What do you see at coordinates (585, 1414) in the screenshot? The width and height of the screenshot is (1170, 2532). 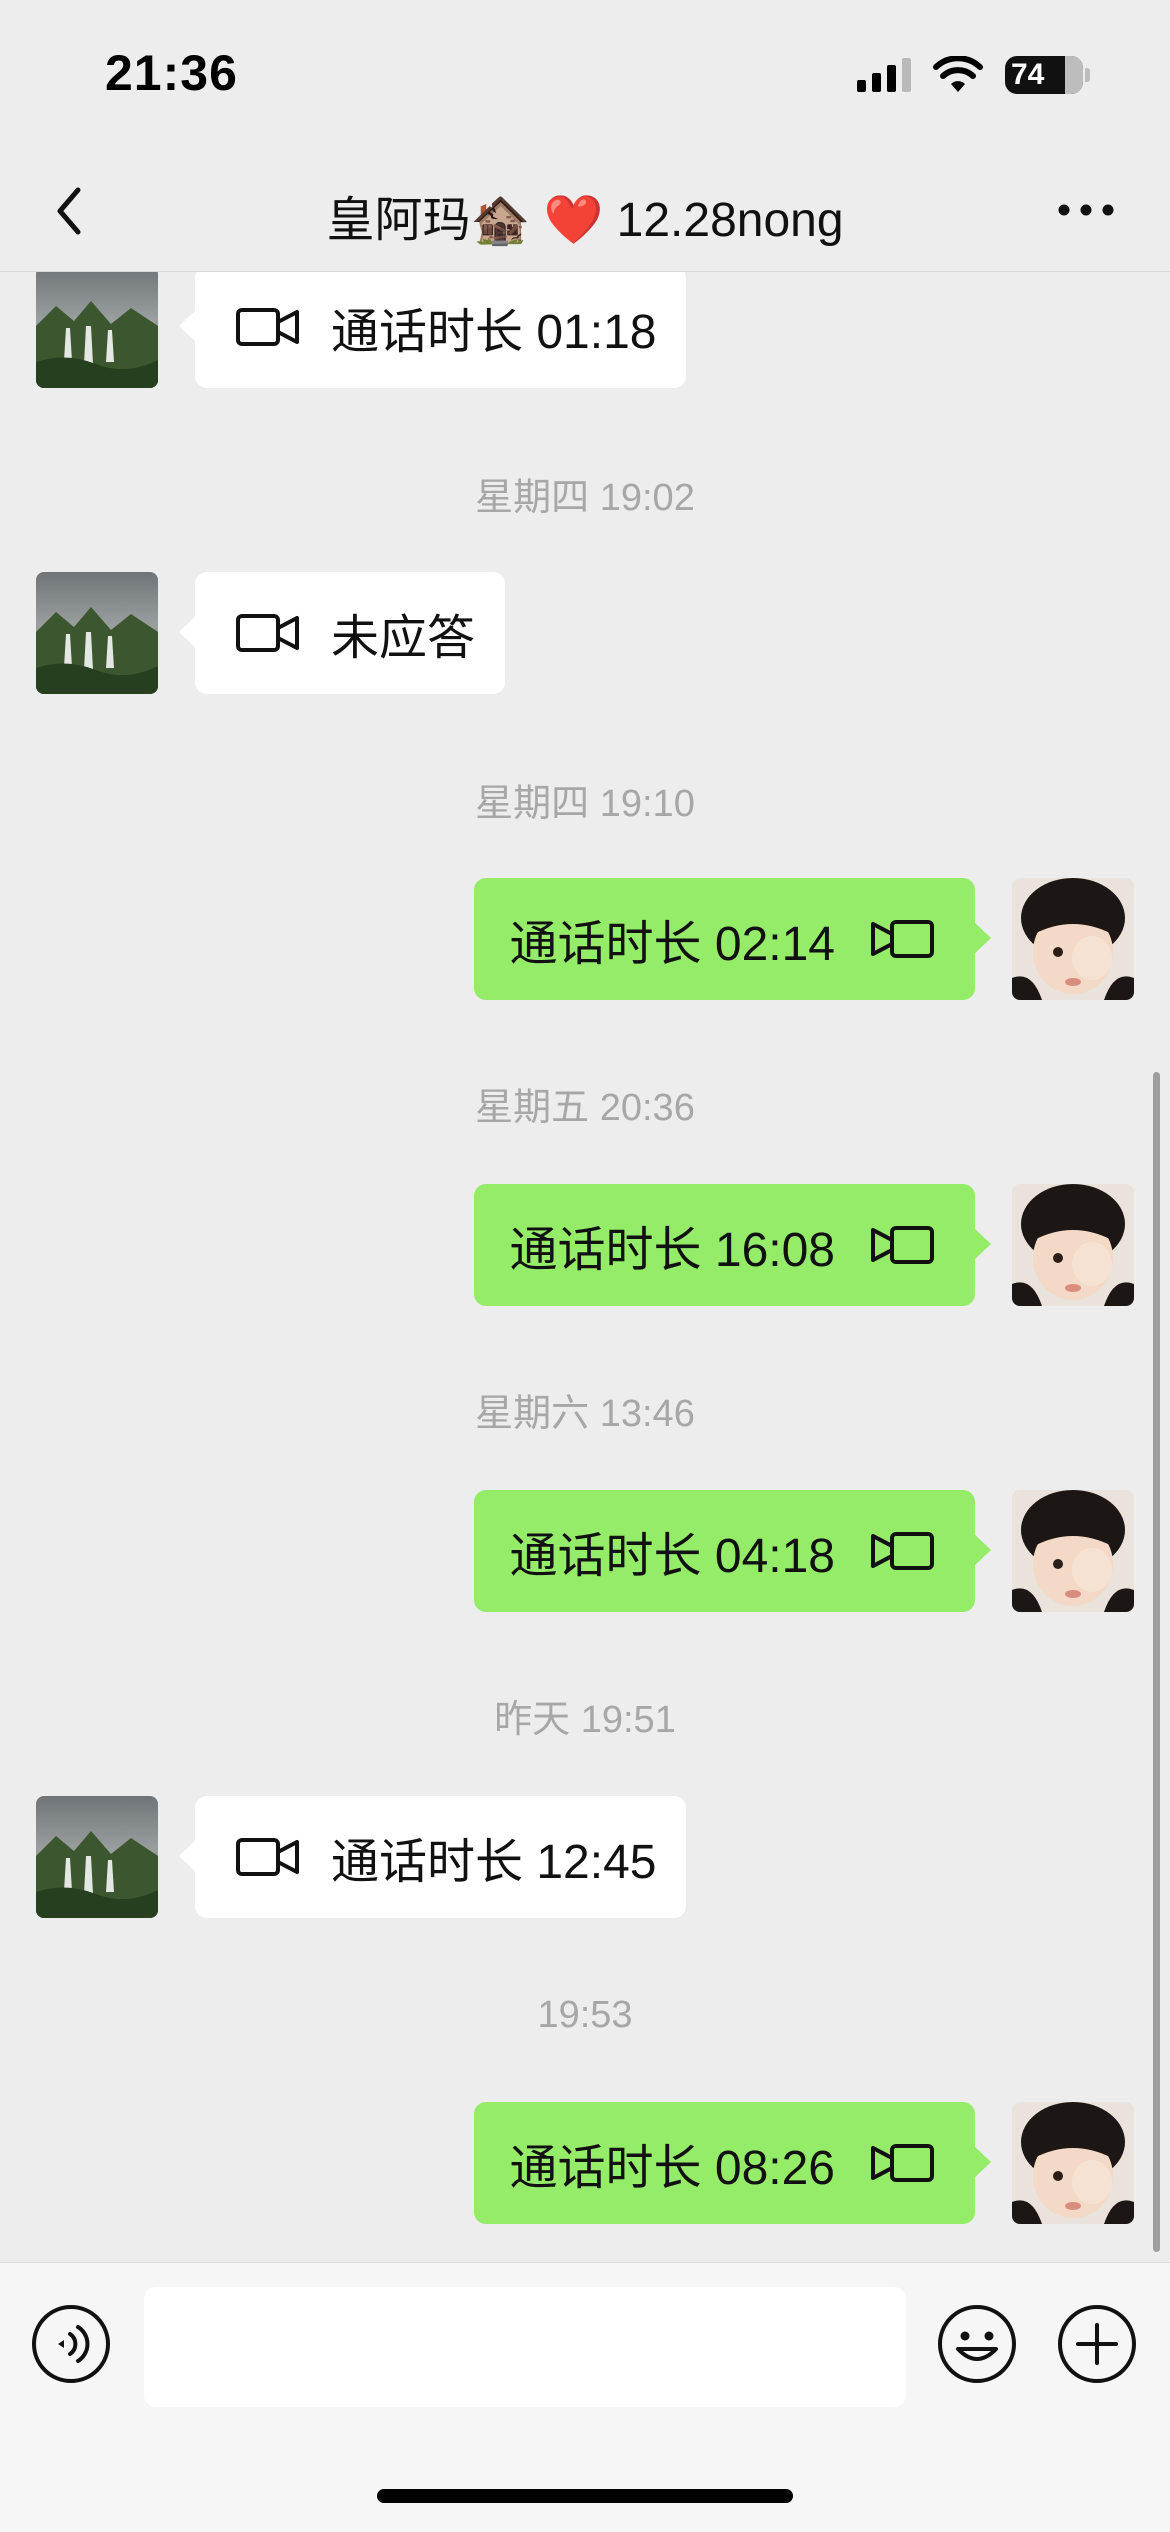 I see `timestamp: 星期六 13:46` at bounding box center [585, 1414].